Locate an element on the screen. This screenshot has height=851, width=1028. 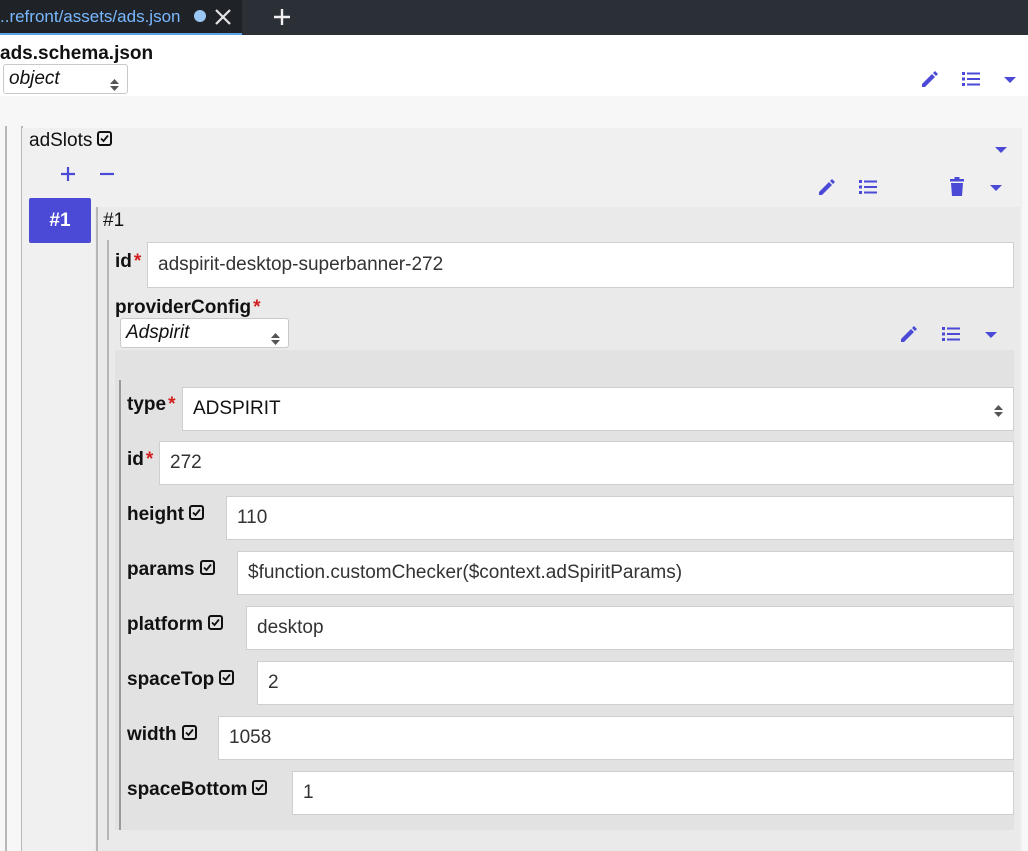
trash-icon is located at coordinates (957, 187).